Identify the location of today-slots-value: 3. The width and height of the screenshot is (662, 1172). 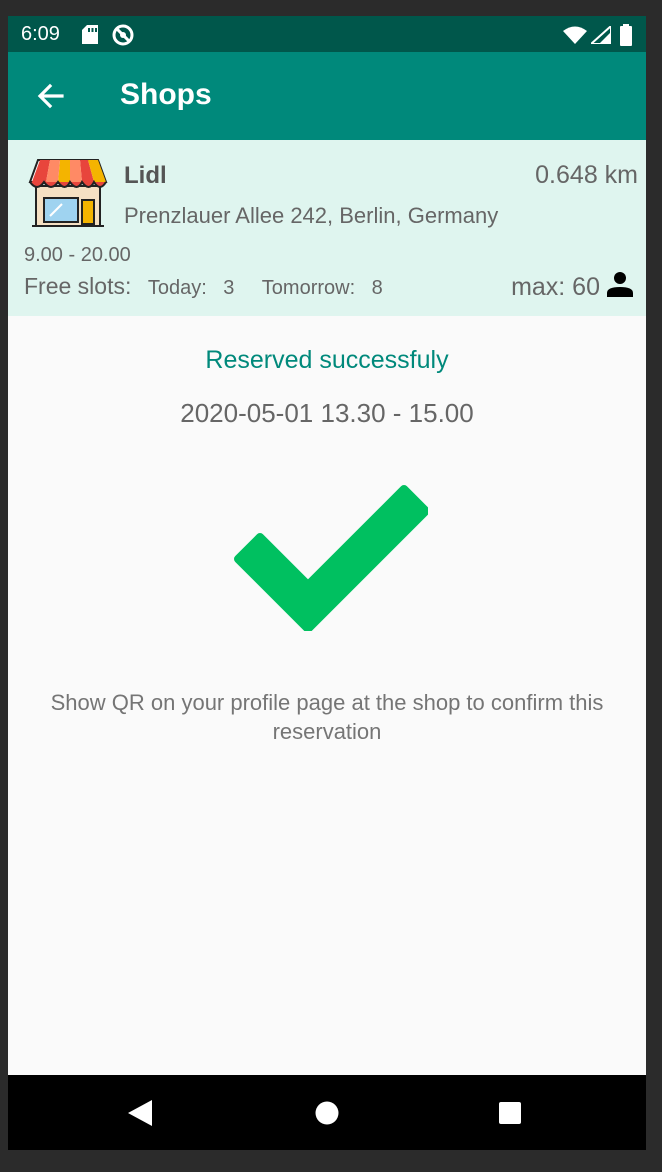
(229, 288).